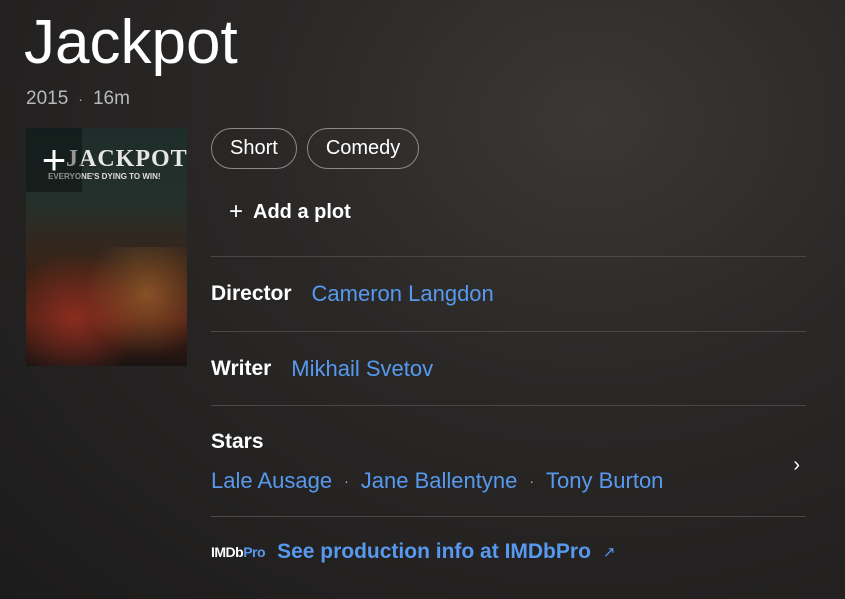 This screenshot has height=599, width=845. What do you see at coordinates (363, 148) in the screenshot?
I see `genre-chip-comedy: Comedy` at bounding box center [363, 148].